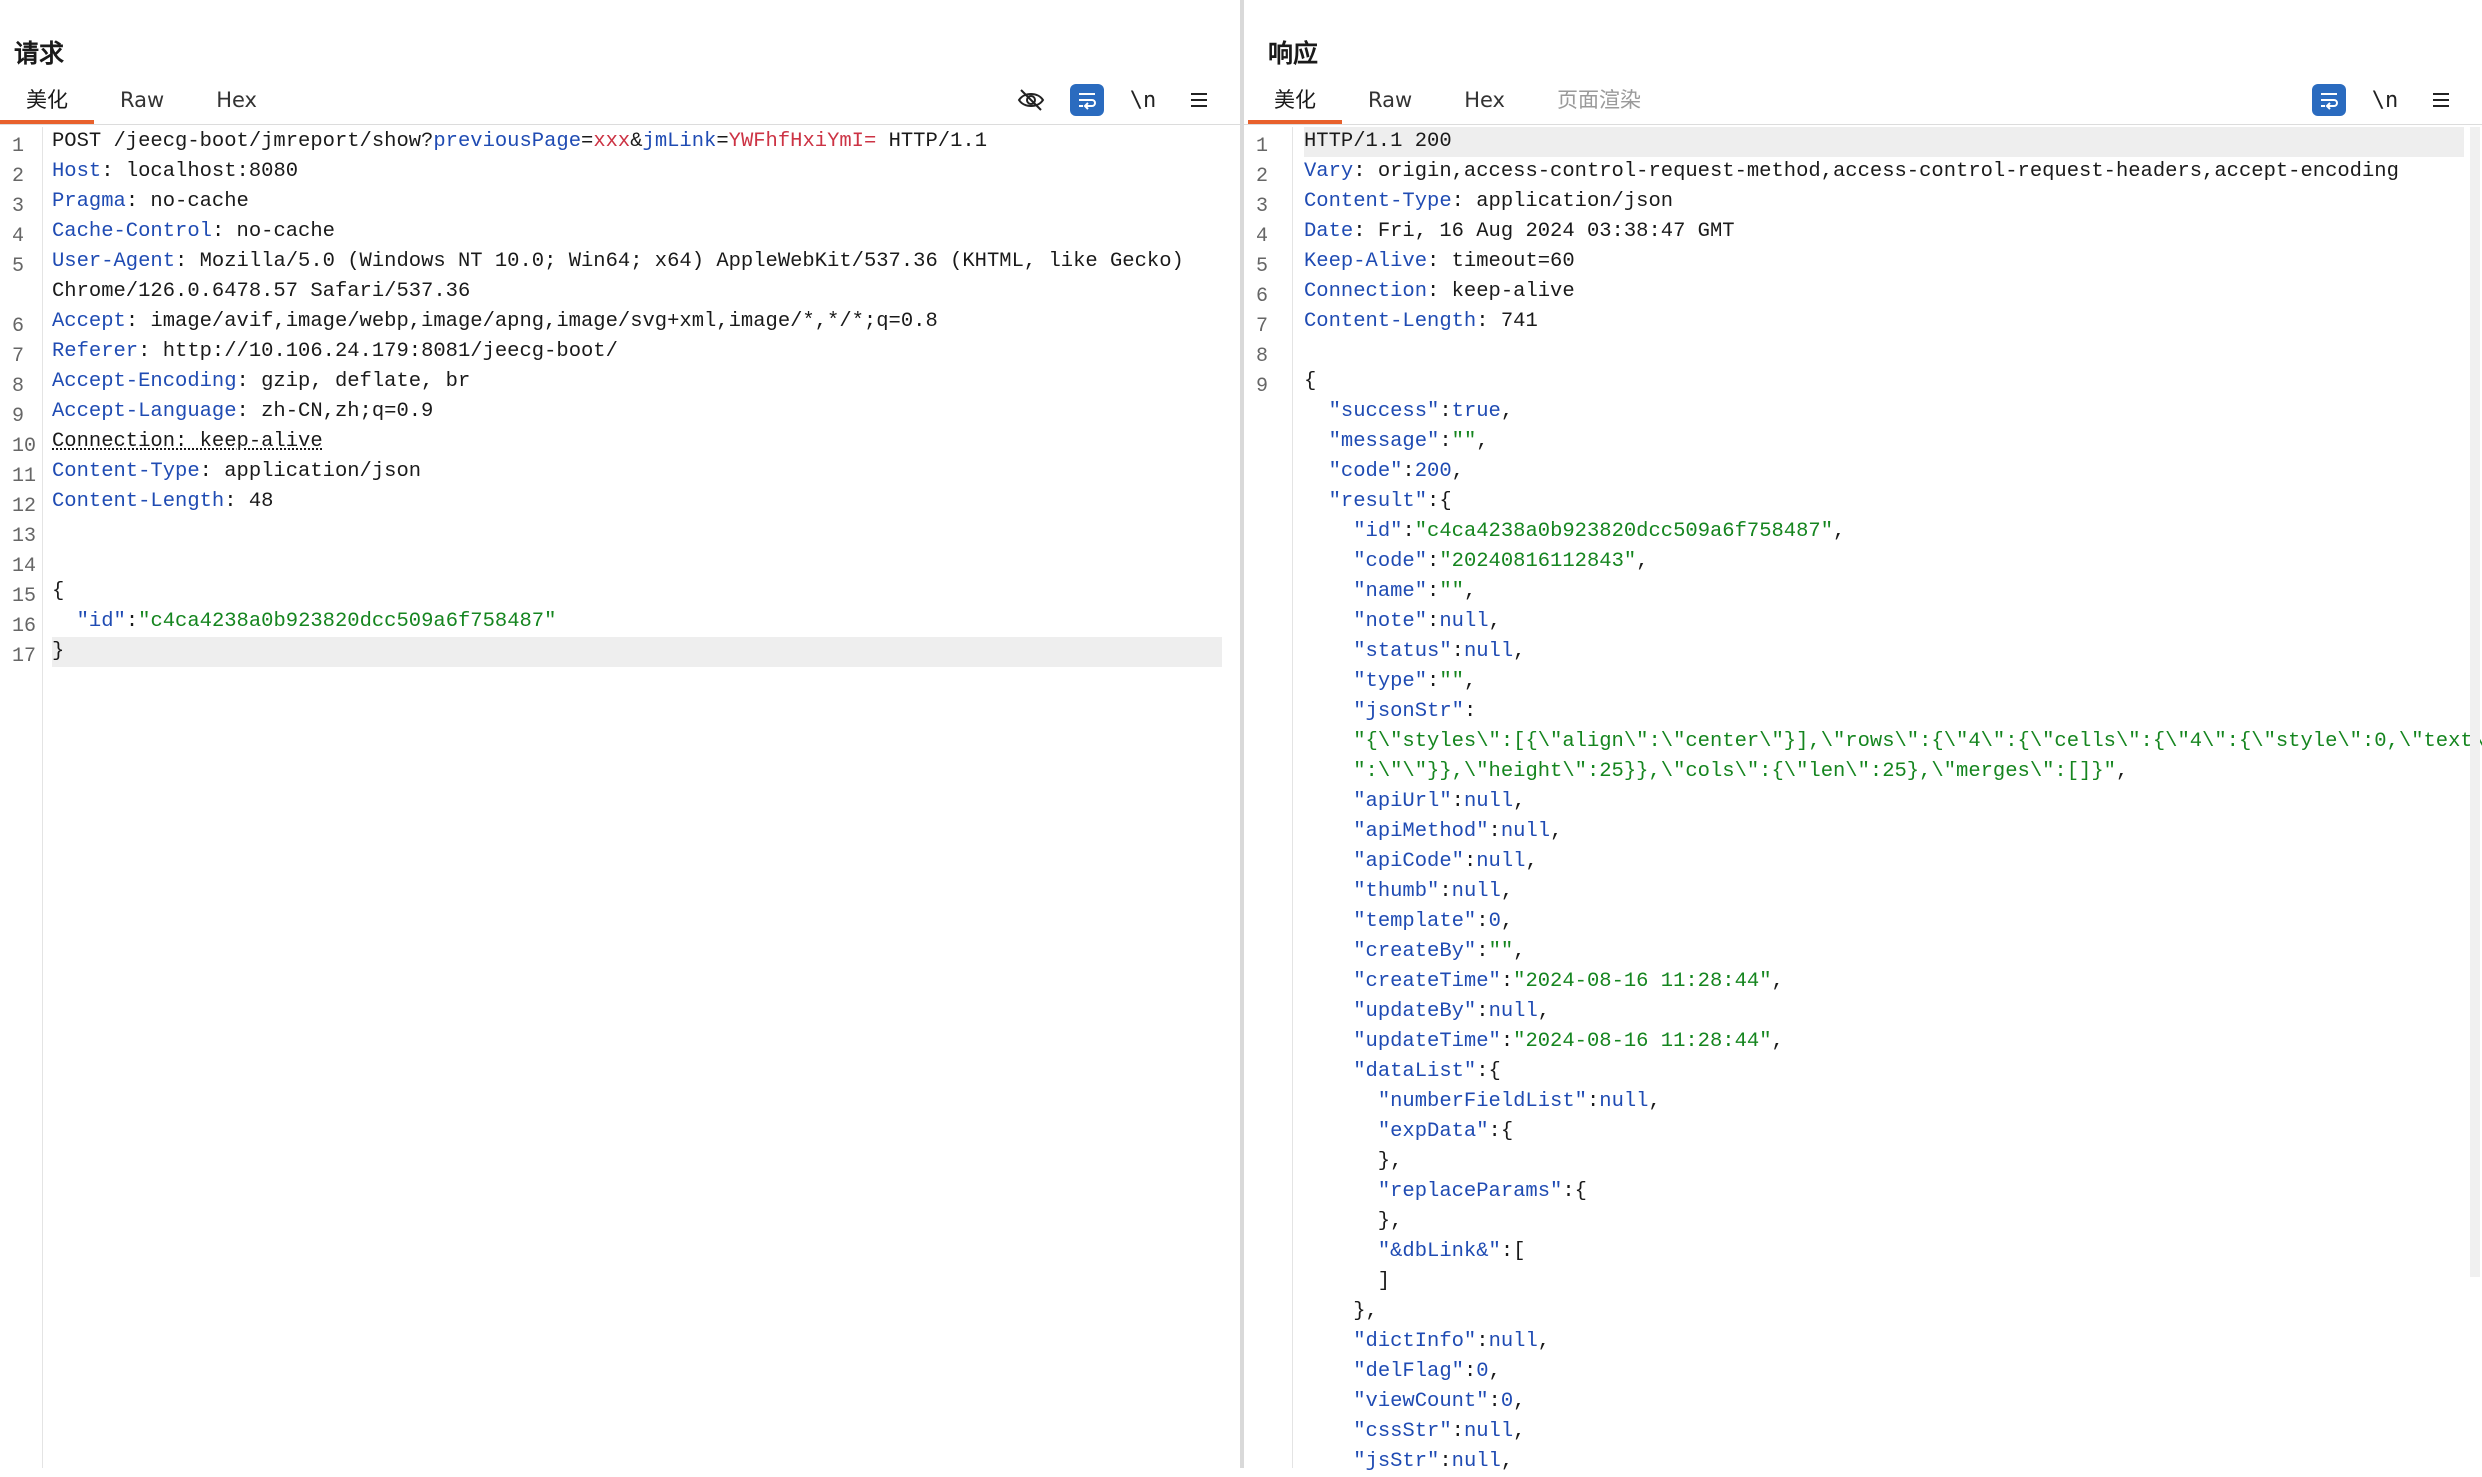 This screenshot has height=1477, width=2482. What do you see at coordinates (193, 231) in the screenshot?
I see `request-line: Cache-Control: no-cache` at bounding box center [193, 231].